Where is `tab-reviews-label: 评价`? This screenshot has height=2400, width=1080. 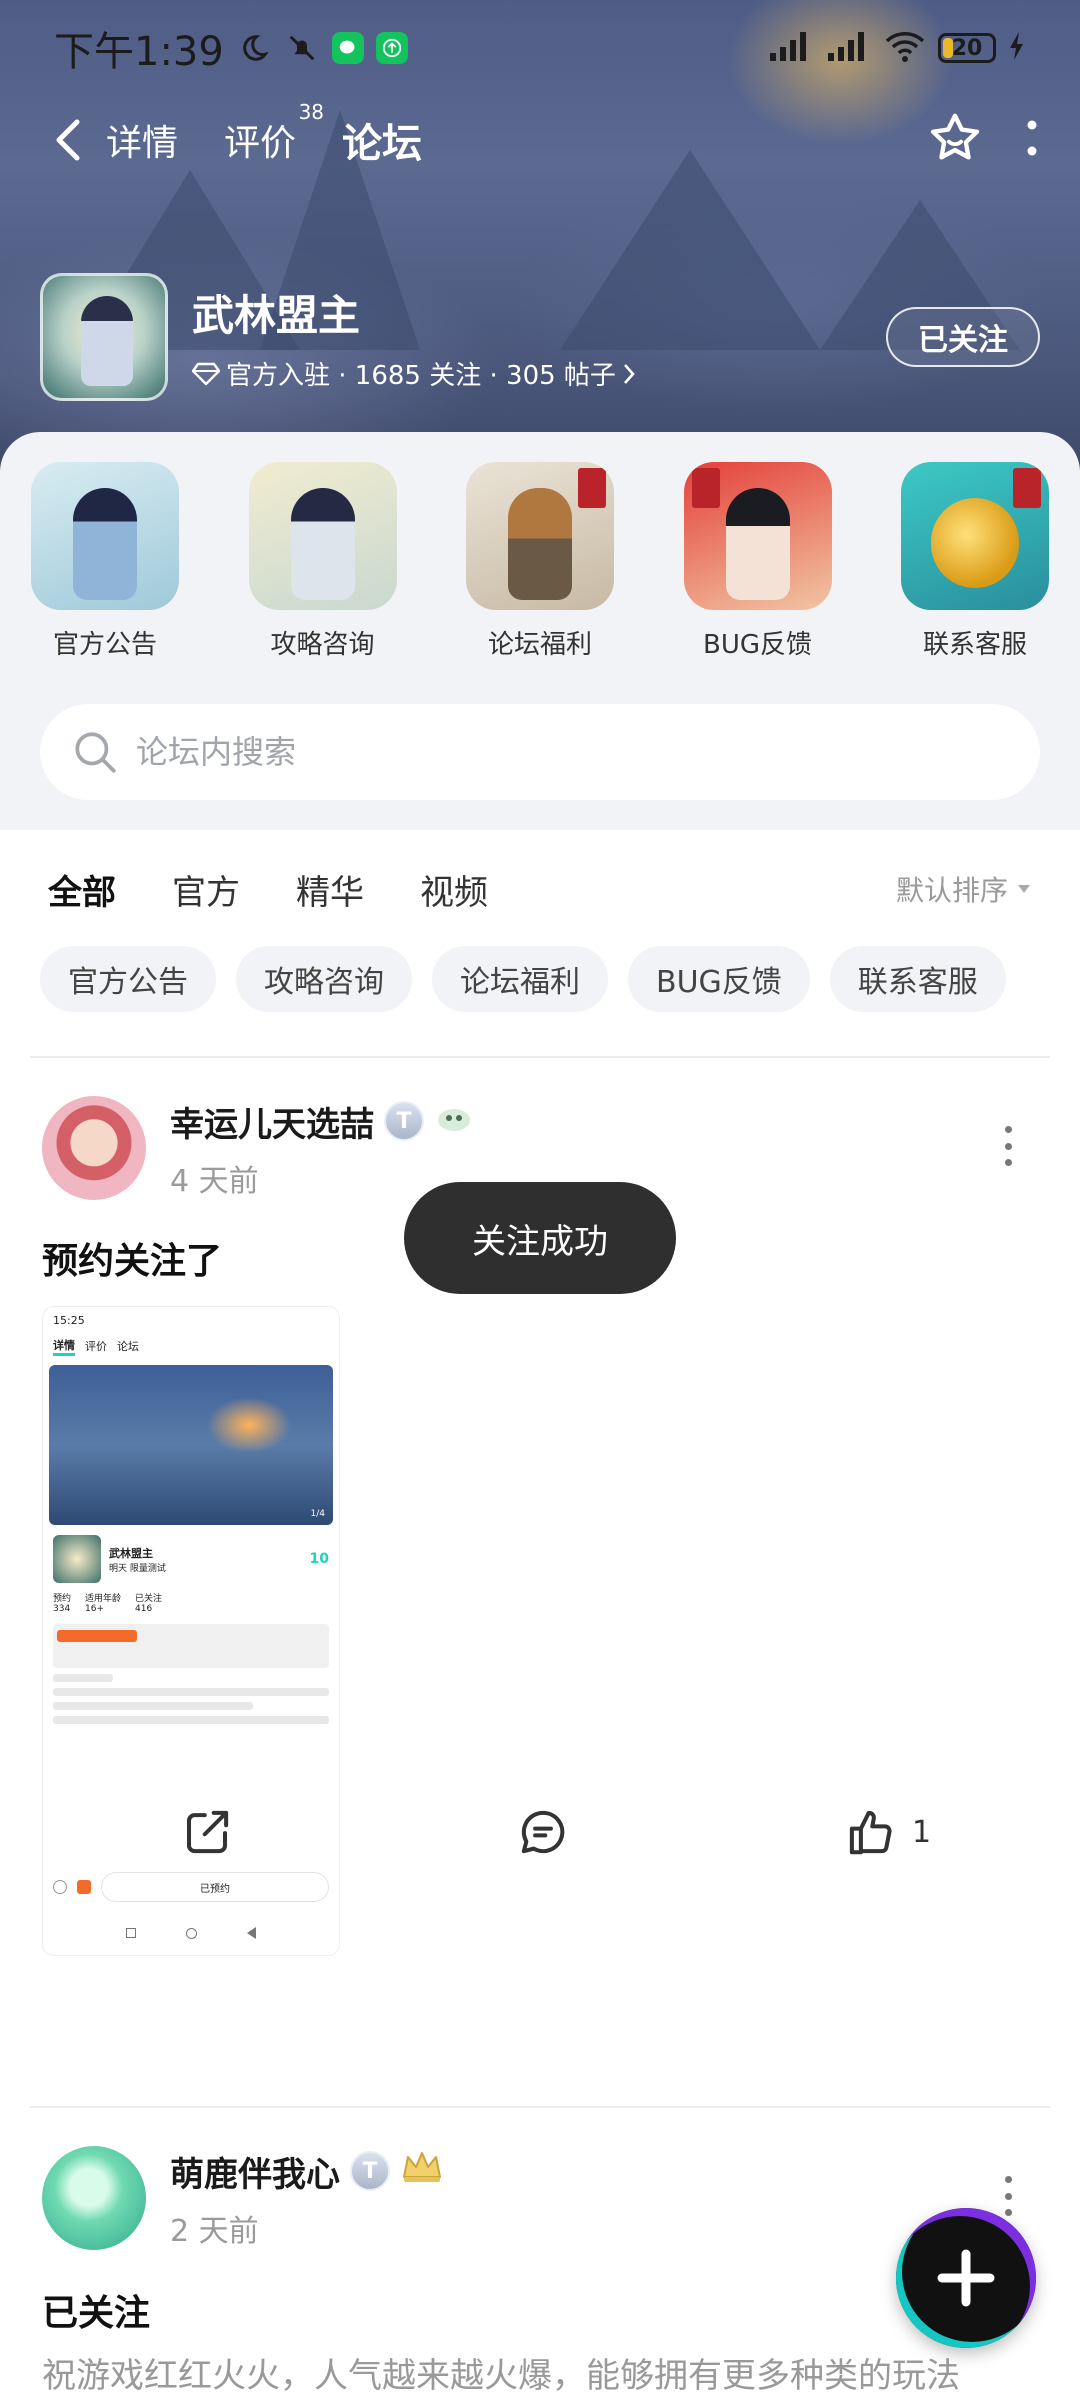 tab-reviews-label: 评价 is located at coordinates (260, 143).